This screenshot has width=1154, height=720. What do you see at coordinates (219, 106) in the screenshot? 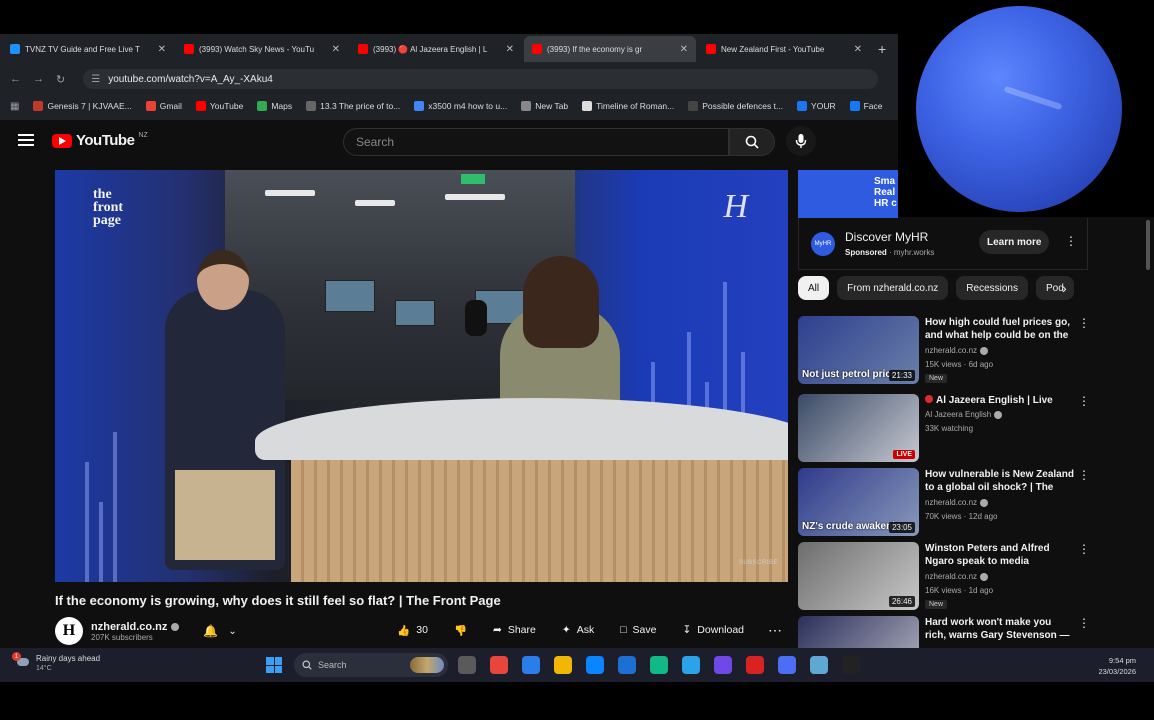
I see `bookmark-item: YouTube` at bounding box center [219, 106].